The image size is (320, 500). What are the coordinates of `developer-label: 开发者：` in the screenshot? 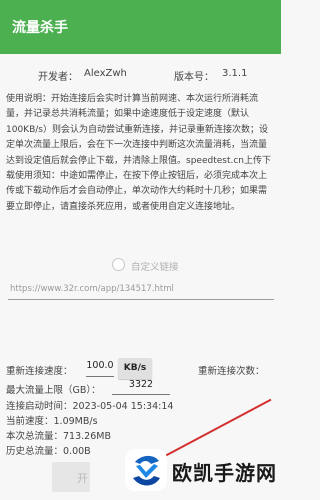 It's located at (58, 77).